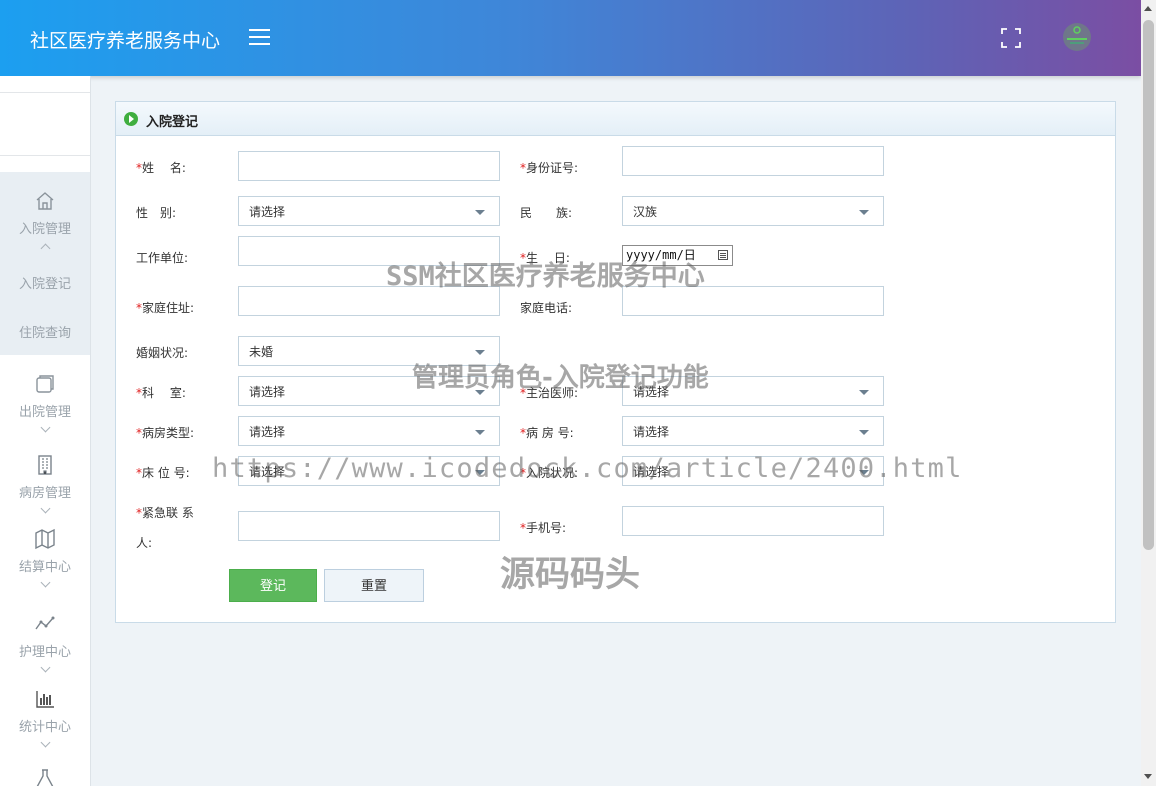 The width and height of the screenshot is (1156, 786). I want to click on app-title: 社区医疗养老服务中心, so click(125, 41).